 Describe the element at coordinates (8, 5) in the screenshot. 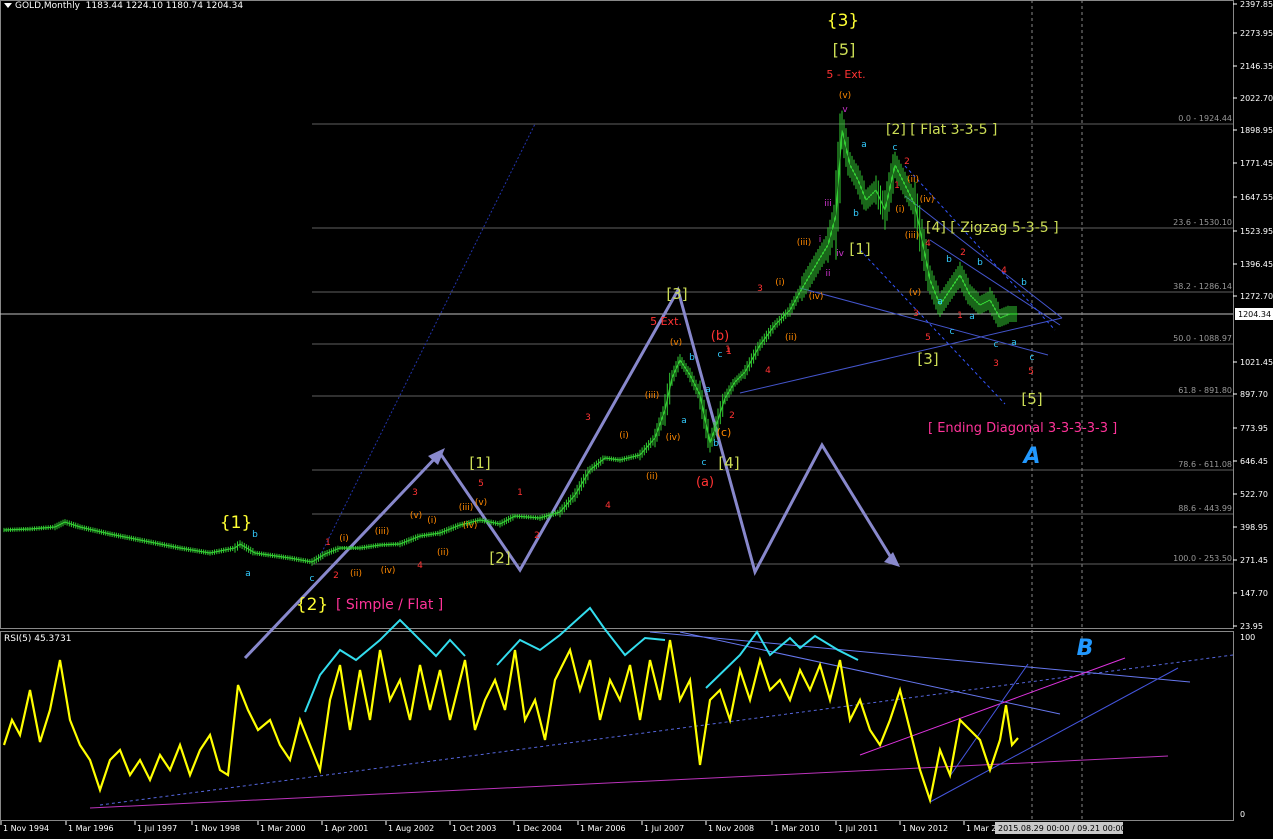

I see `dropdown-triangle-icon` at that location.